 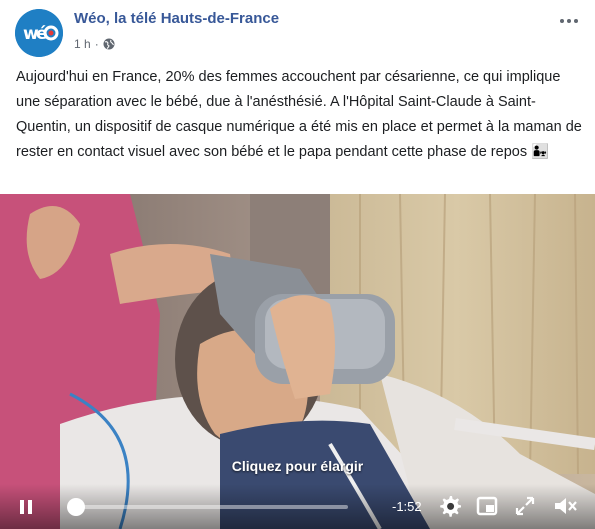 I want to click on video-controls: -1:52, so click(x=297, y=506).